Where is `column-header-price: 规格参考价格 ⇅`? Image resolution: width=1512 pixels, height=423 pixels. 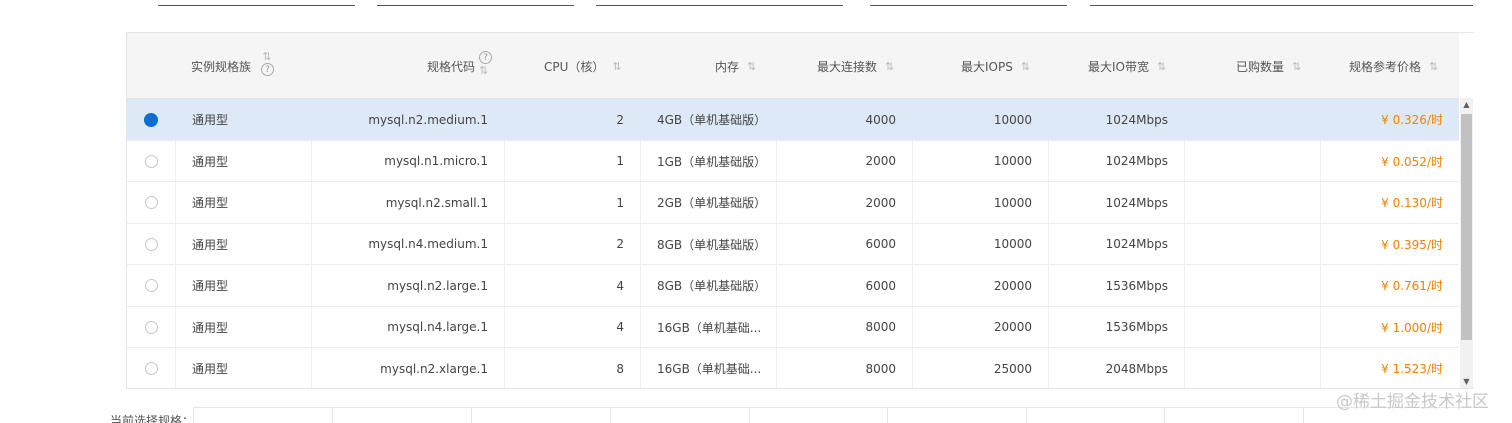
column-header-price: 规格参考价格 ⇅ is located at coordinates (1393, 66).